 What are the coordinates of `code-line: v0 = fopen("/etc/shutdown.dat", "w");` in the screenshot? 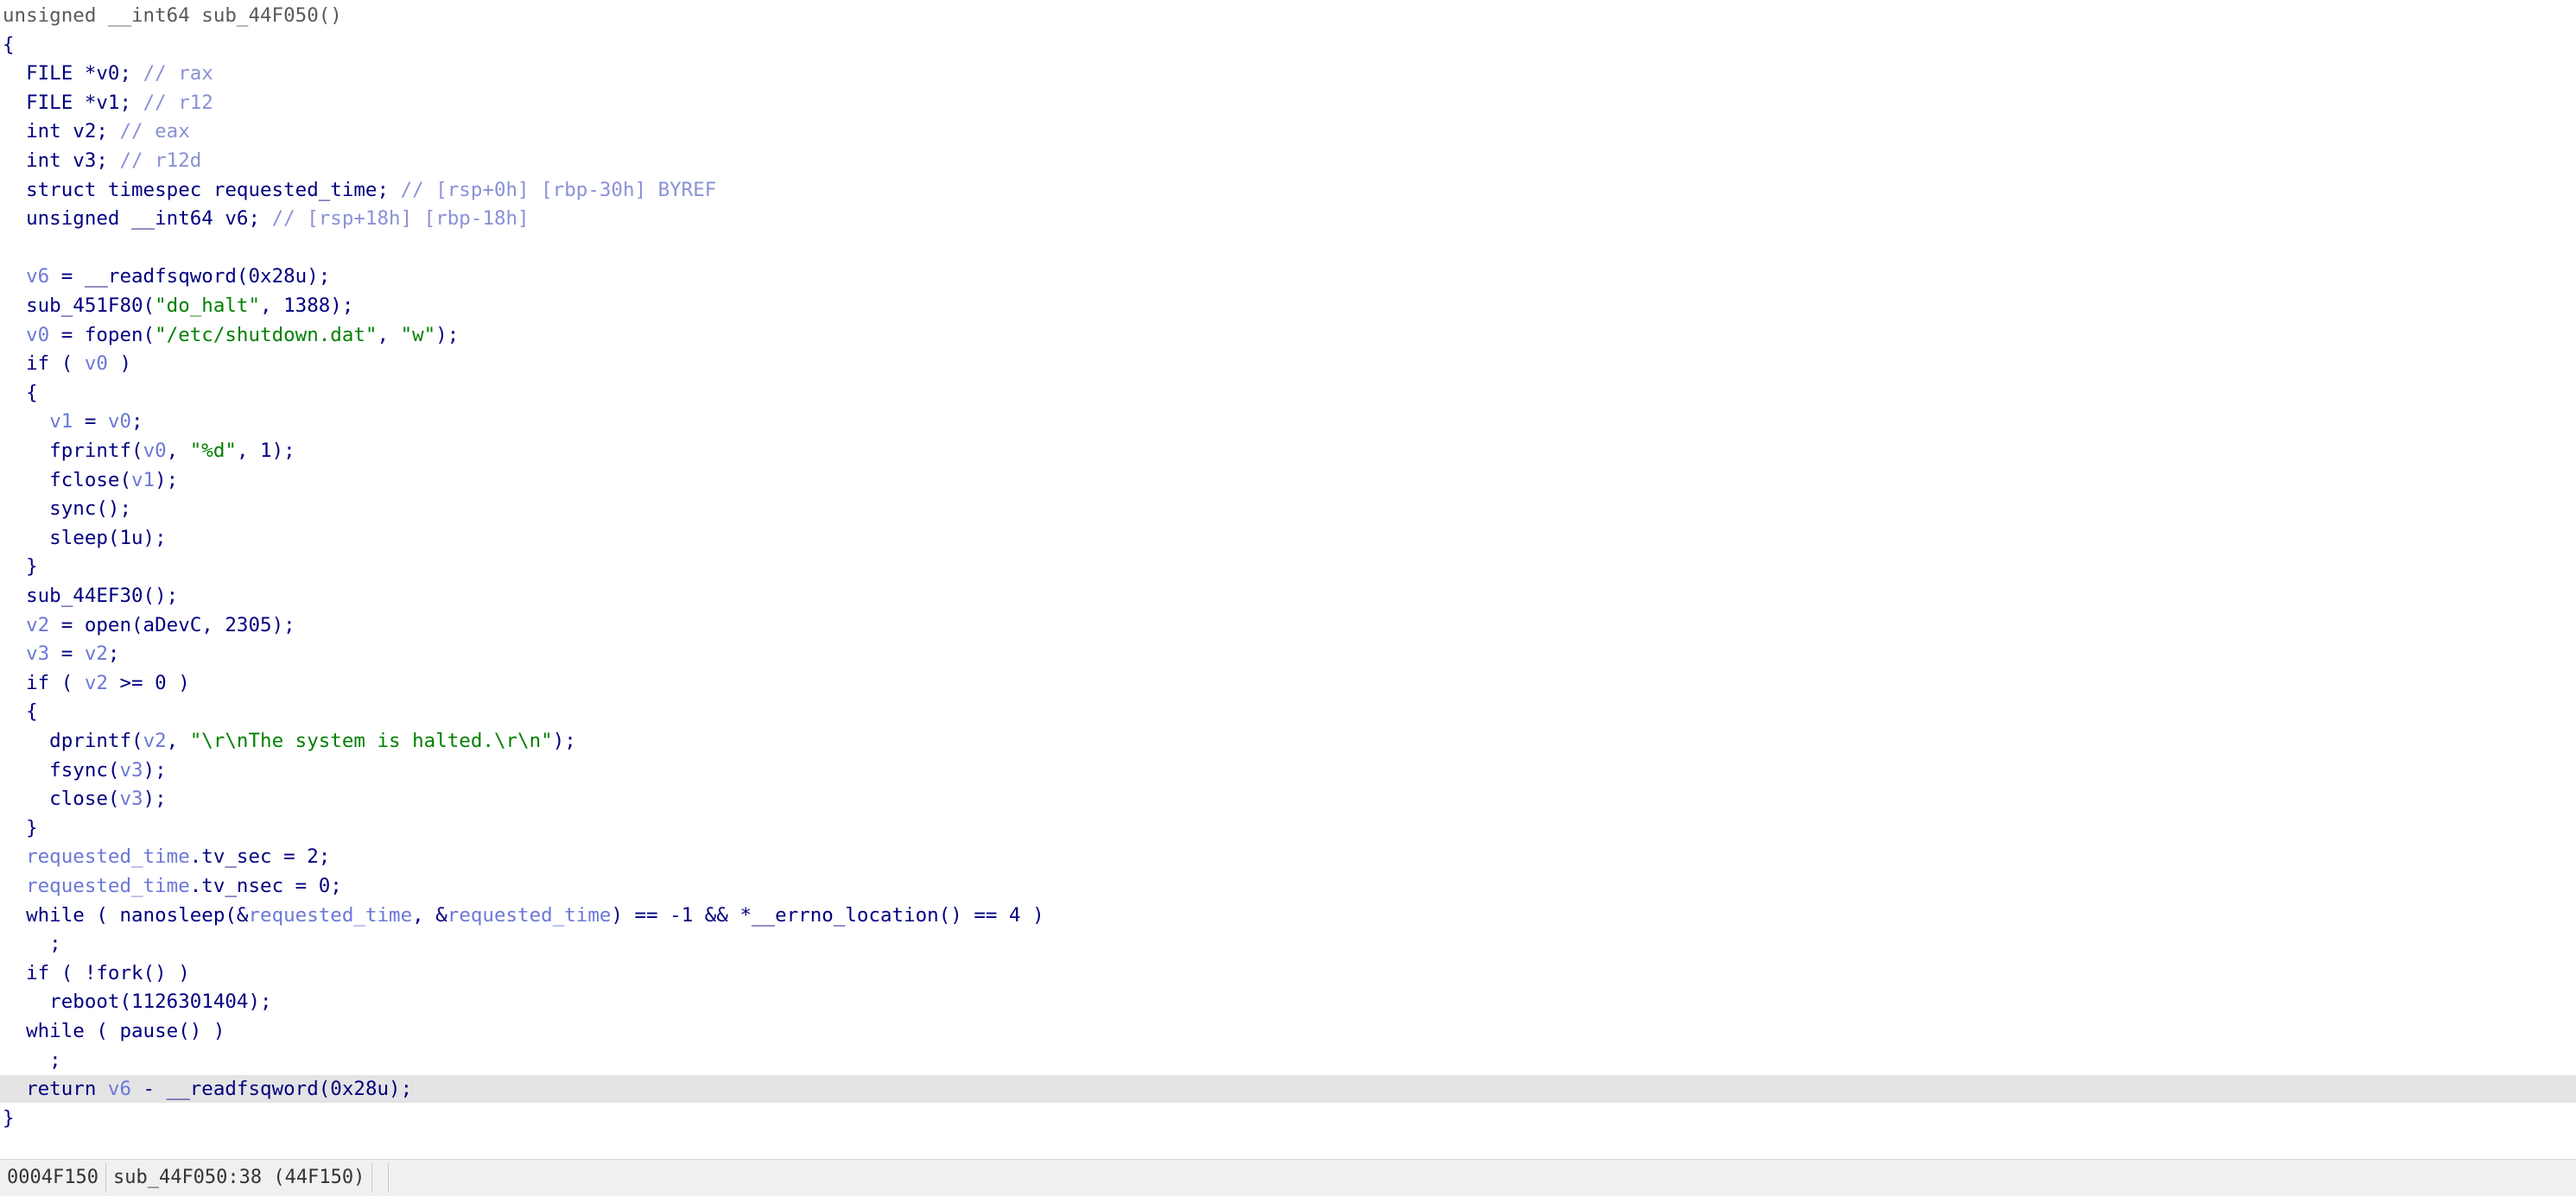 It's located at (1288, 335).